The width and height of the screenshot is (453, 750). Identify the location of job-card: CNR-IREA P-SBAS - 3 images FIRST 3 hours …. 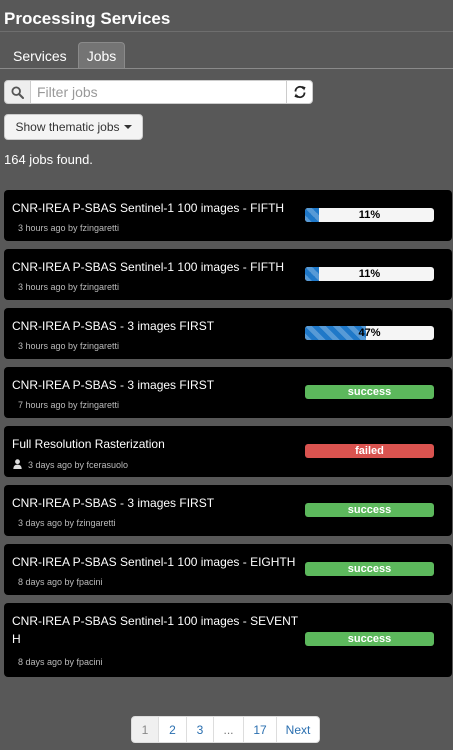
(228, 333).